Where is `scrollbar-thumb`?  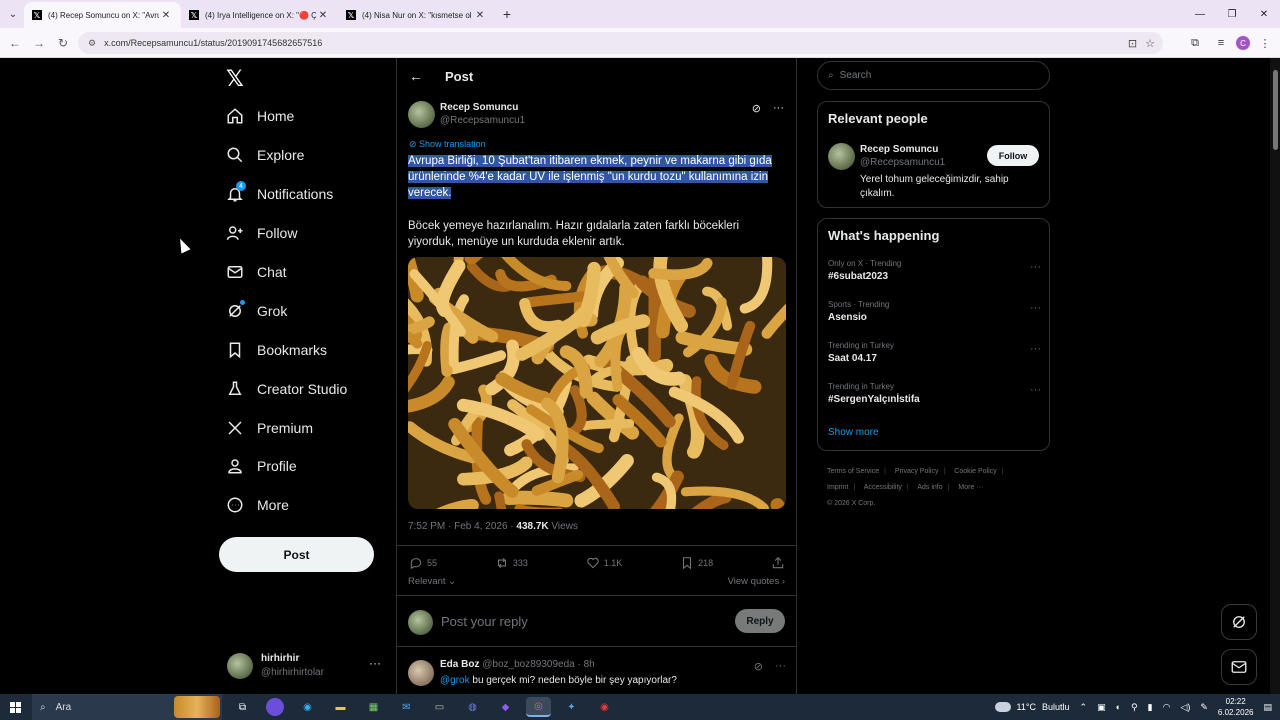
scrollbar-thumb is located at coordinates (1275, 110).